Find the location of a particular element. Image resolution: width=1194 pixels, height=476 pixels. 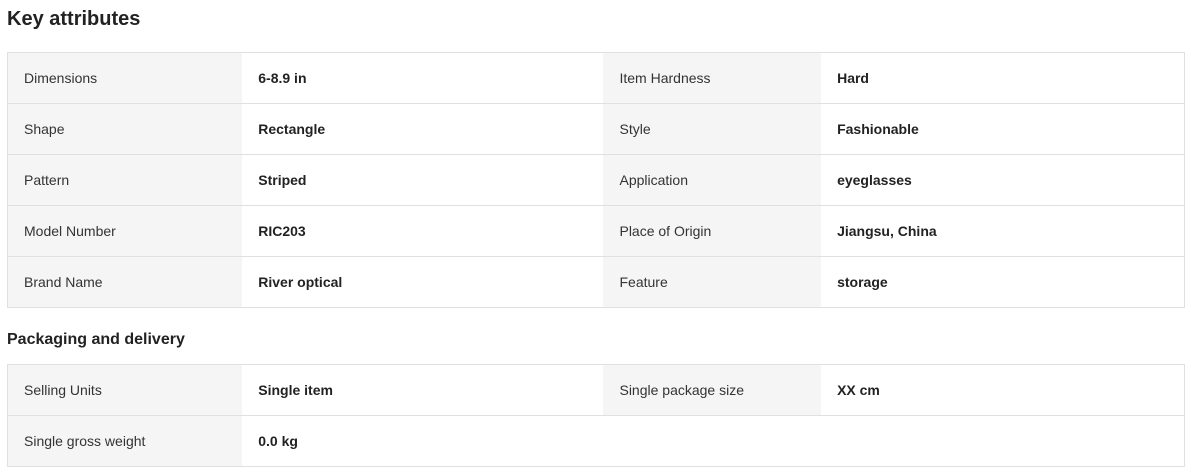

attribute-label: Style is located at coordinates (712, 129).